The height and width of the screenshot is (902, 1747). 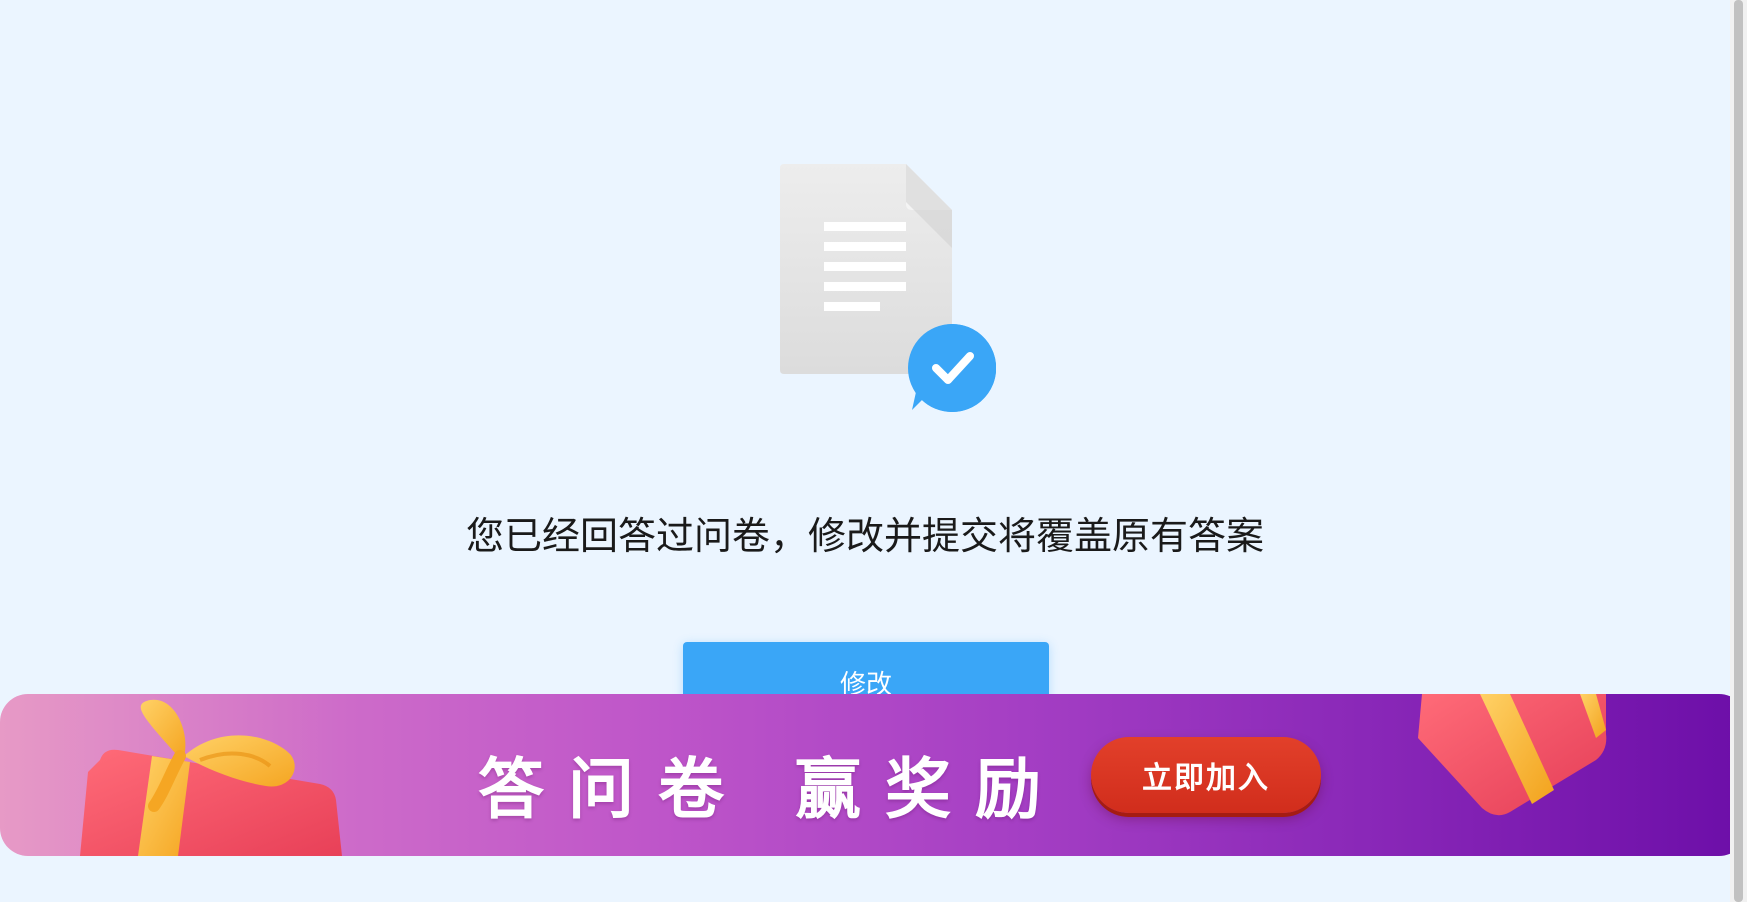 I want to click on vertical-scrollbar, so click(x=1738, y=451).